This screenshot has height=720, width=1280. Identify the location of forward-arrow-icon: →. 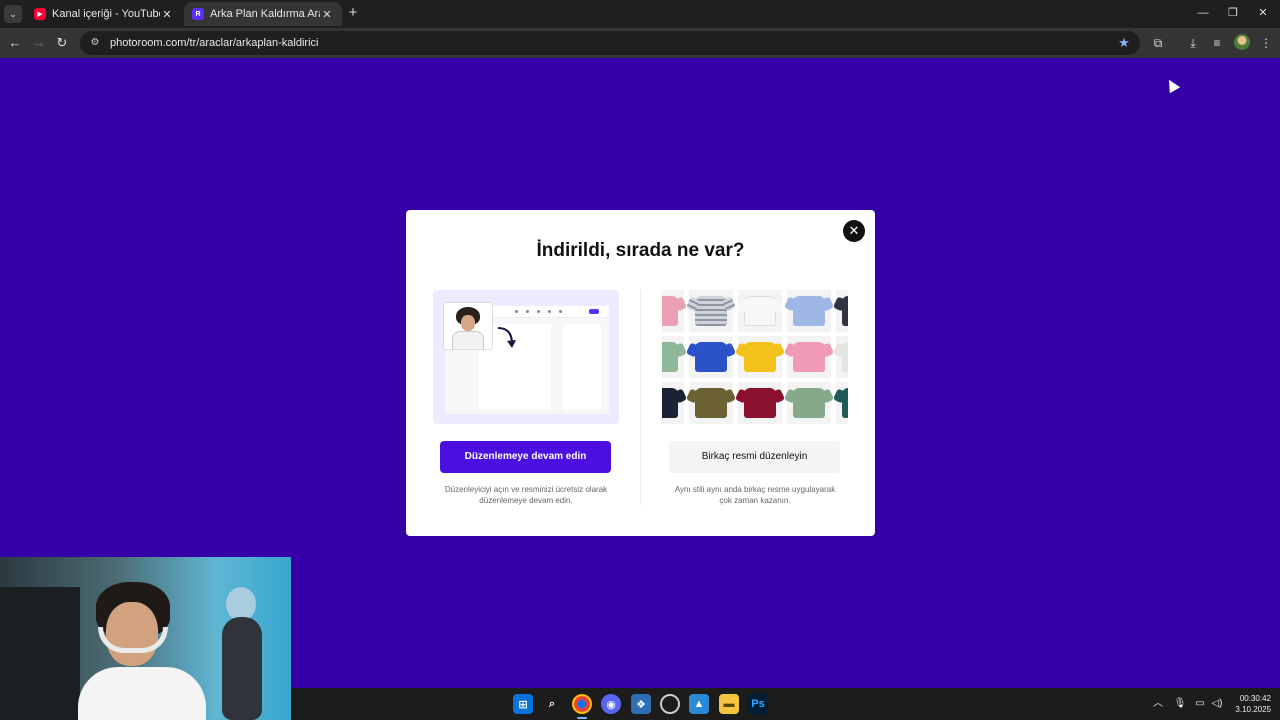
(39, 43).